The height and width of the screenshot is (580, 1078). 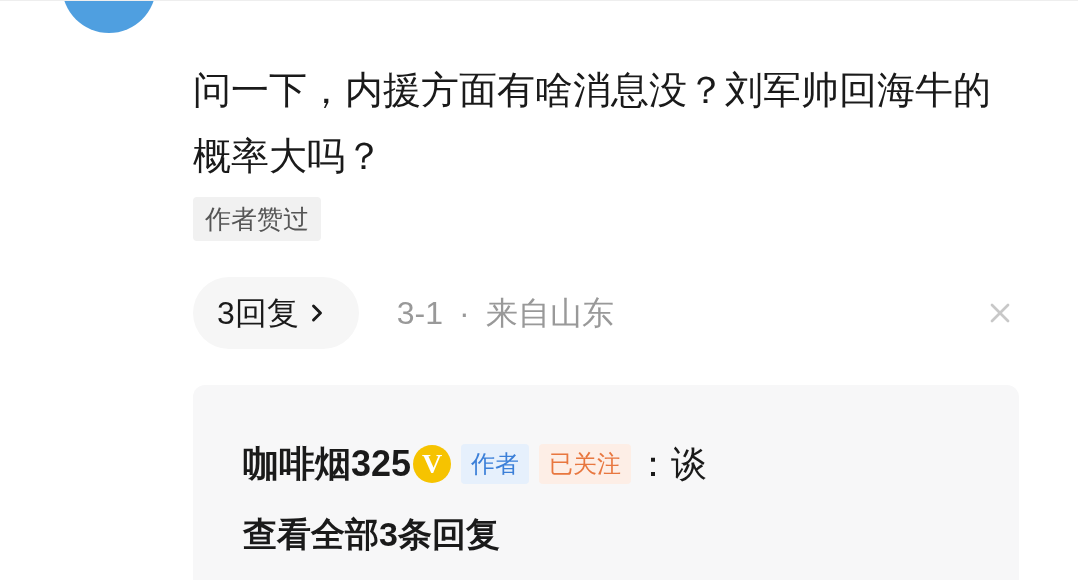 I want to click on view-all-replies-link: 查看全部3条回复, so click(x=371, y=534).